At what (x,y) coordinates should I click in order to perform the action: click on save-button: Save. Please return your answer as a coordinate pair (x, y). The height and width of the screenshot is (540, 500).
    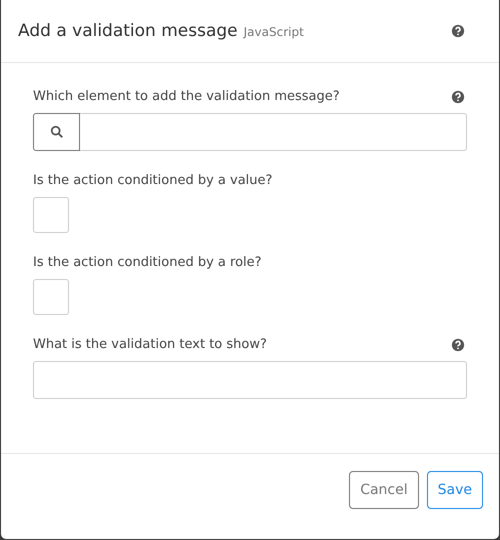
    Looking at the image, I should click on (454, 490).